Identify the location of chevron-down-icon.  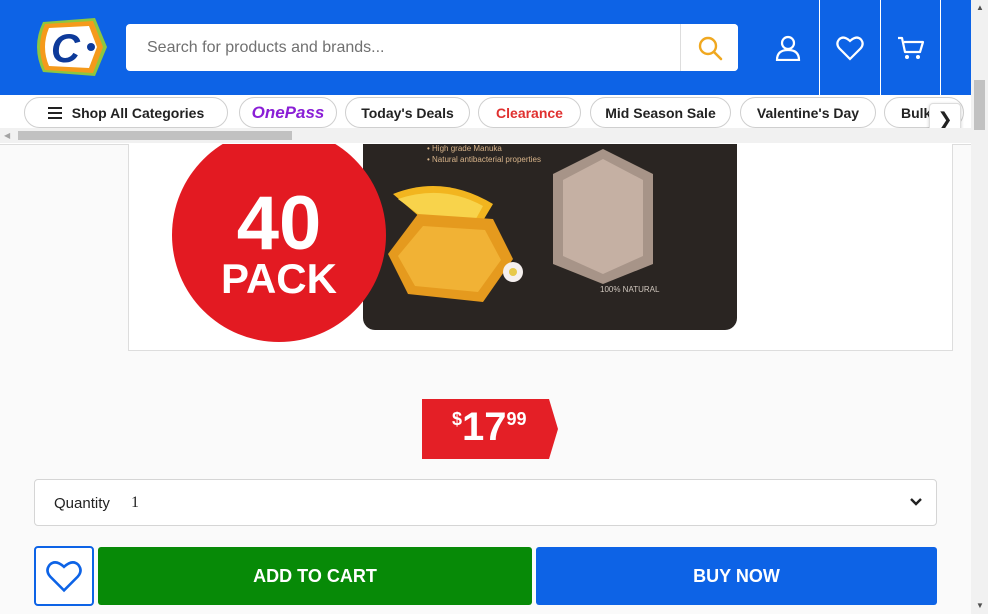
(916, 501).